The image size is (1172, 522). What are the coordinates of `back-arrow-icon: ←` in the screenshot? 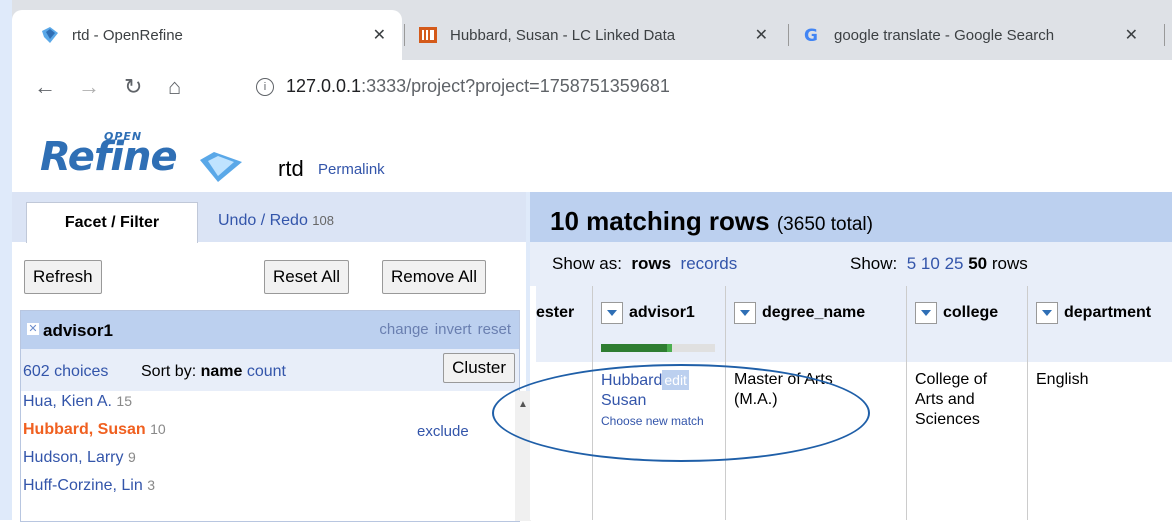 It's located at (45, 87).